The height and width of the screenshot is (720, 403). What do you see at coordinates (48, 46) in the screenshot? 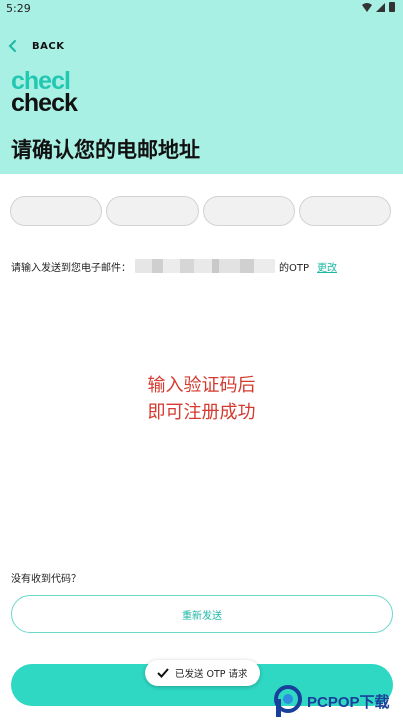
I see `back-label: BACK` at bounding box center [48, 46].